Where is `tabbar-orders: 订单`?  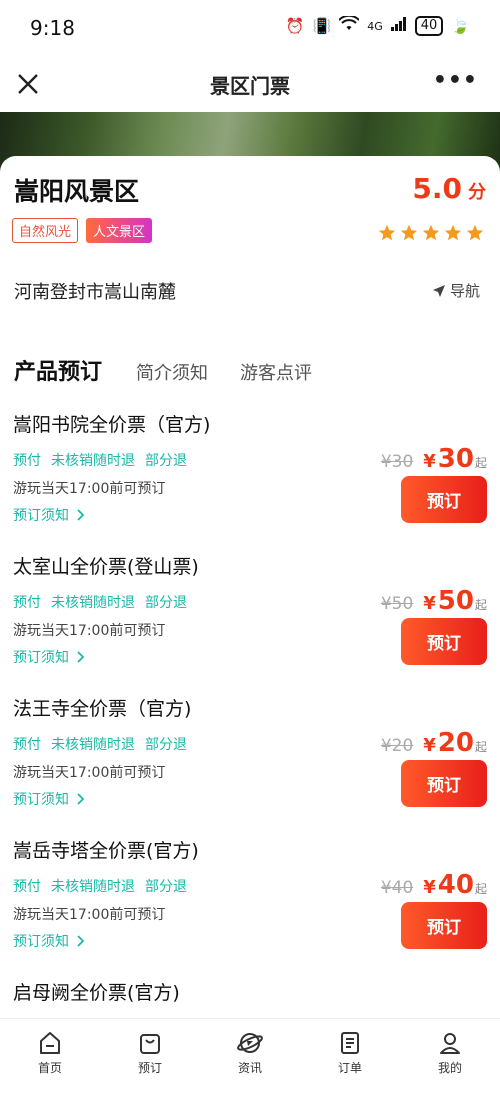 tabbar-orders: 订单 is located at coordinates (350, 1049).